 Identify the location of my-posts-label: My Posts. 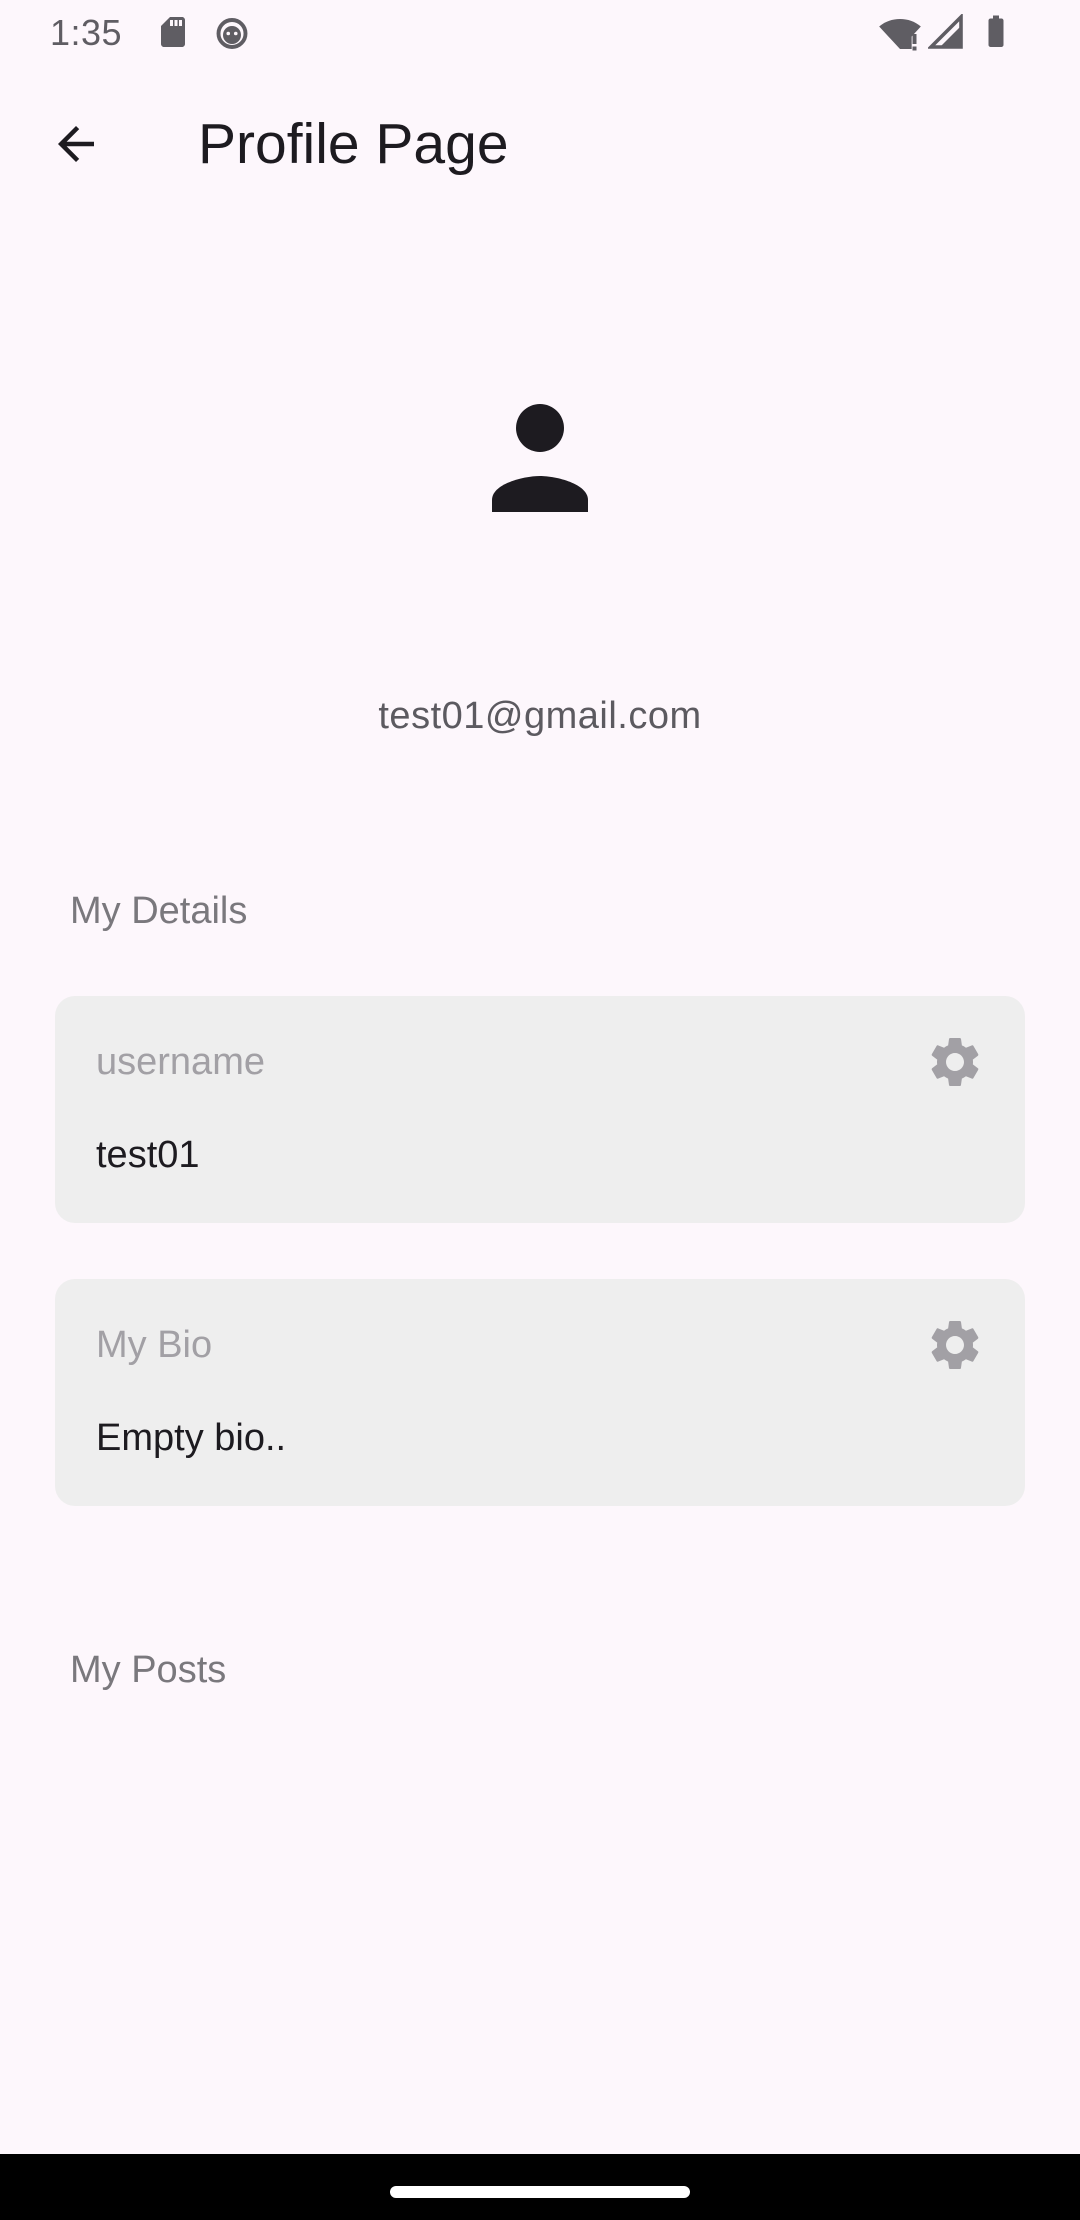
(148, 1670).